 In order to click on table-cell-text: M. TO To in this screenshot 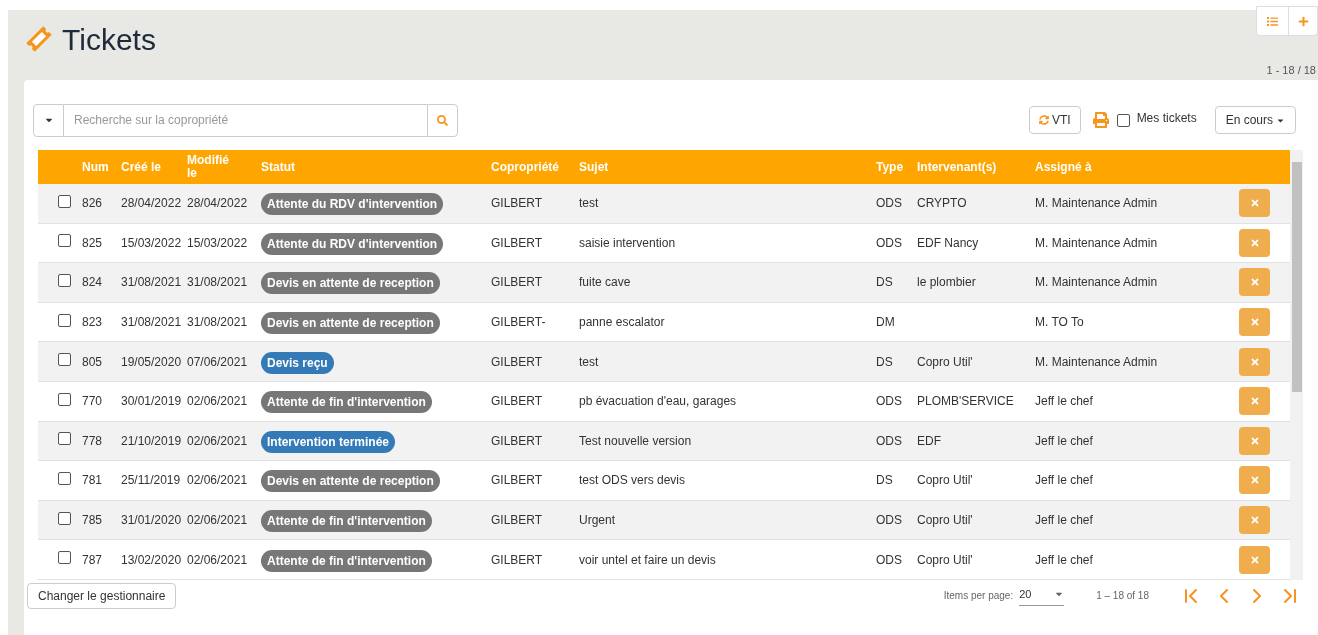, I will do `click(1059, 323)`.